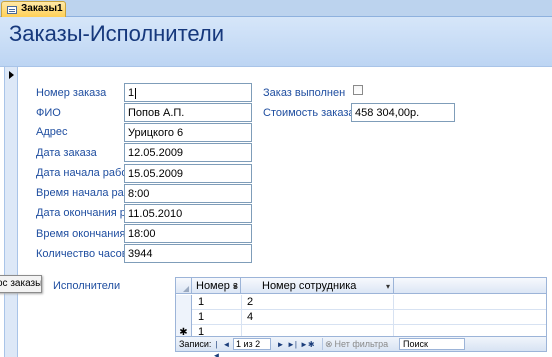 This screenshot has height=357, width=552. Describe the element at coordinates (280, 344) in the screenshot. I see `next-record-icon: ►` at that location.